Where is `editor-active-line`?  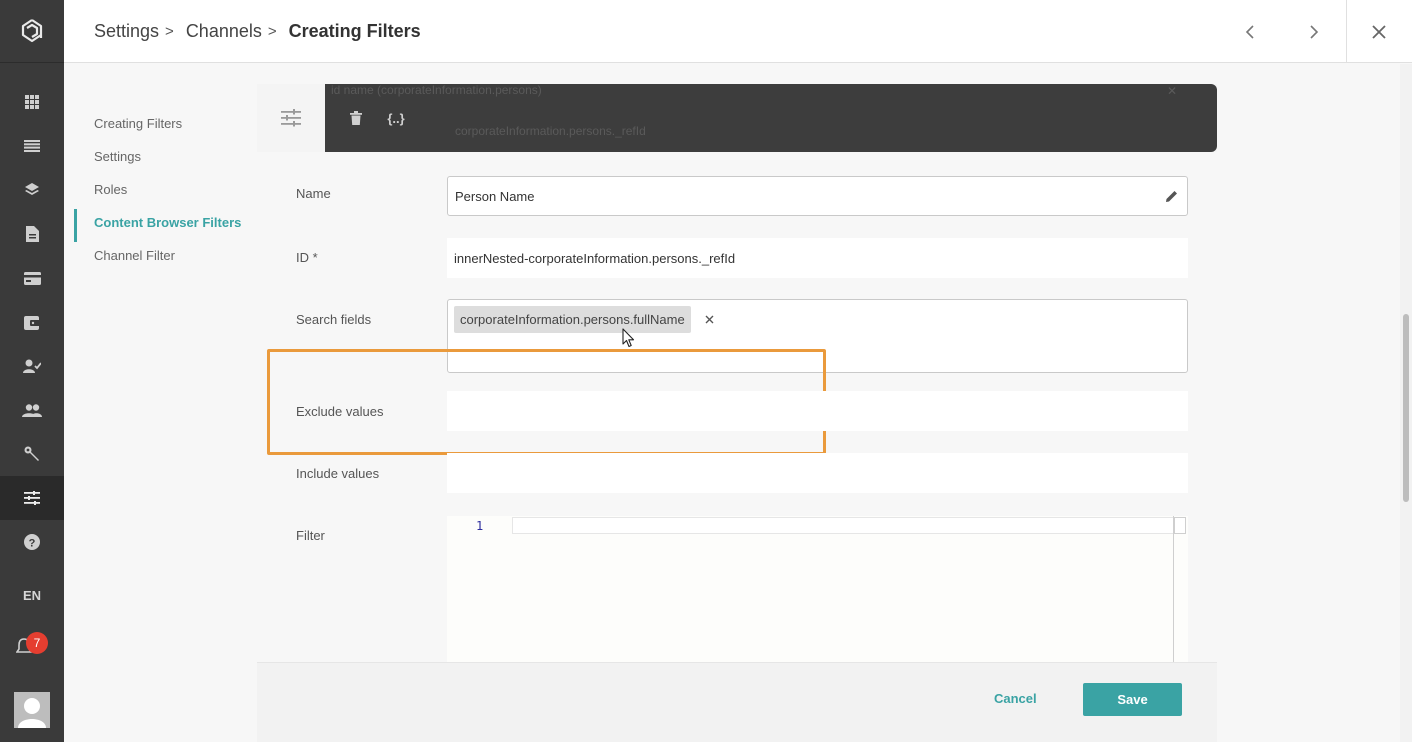
editor-active-line is located at coordinates (843, 525).